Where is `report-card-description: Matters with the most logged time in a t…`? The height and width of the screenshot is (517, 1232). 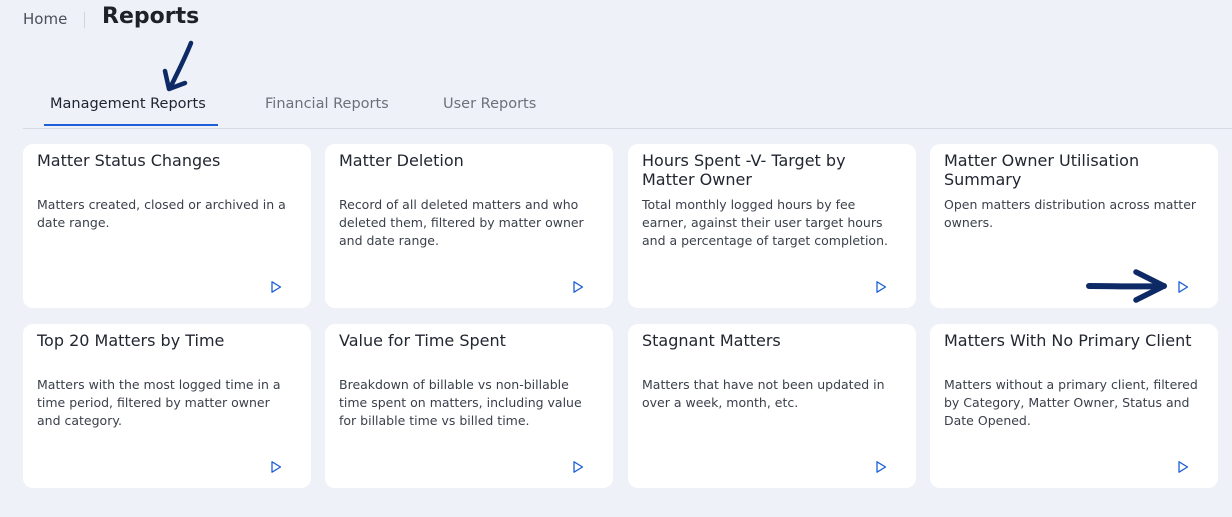 report-card-description: Matters with the most logged time in a t… is located at coordinates (159, 402).